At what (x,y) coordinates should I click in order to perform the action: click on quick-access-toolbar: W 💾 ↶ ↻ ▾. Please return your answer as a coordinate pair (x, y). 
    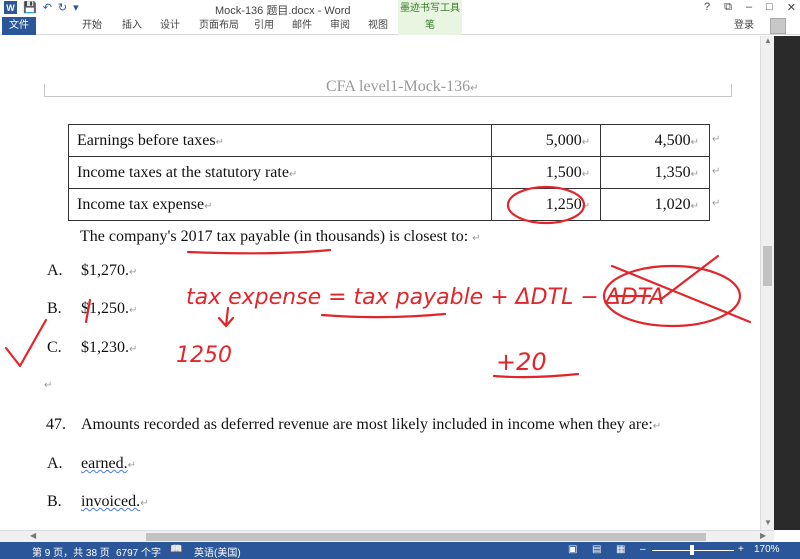
    Looking at the image, I should click on (41, 7).